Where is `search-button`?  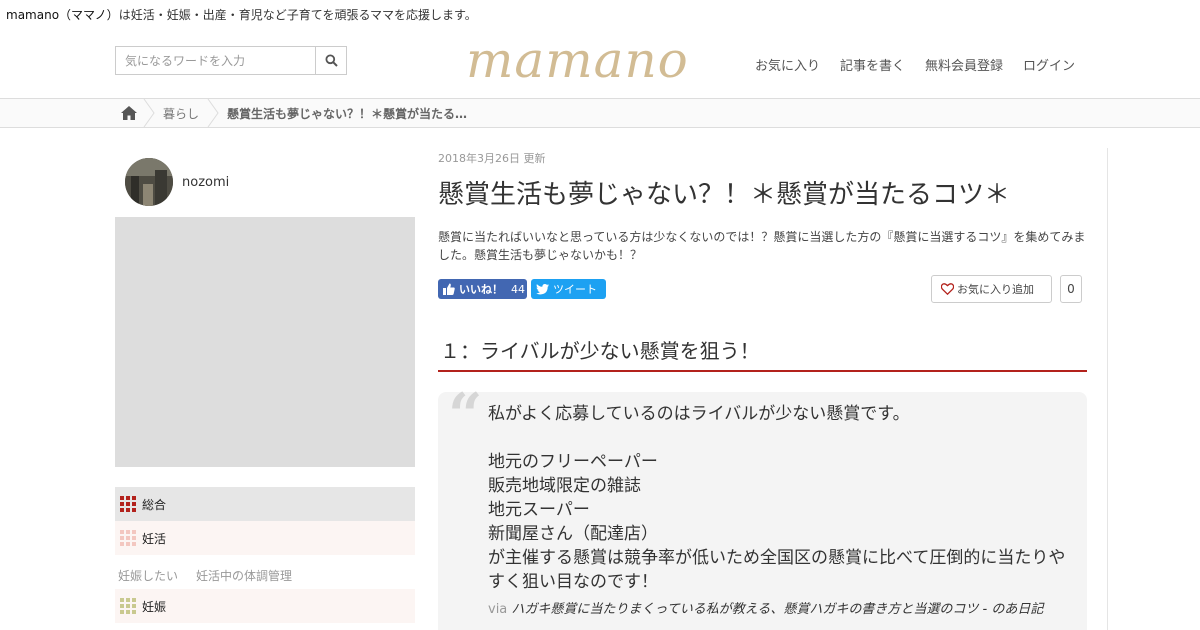 search-button is located at coordinates (331, 60).